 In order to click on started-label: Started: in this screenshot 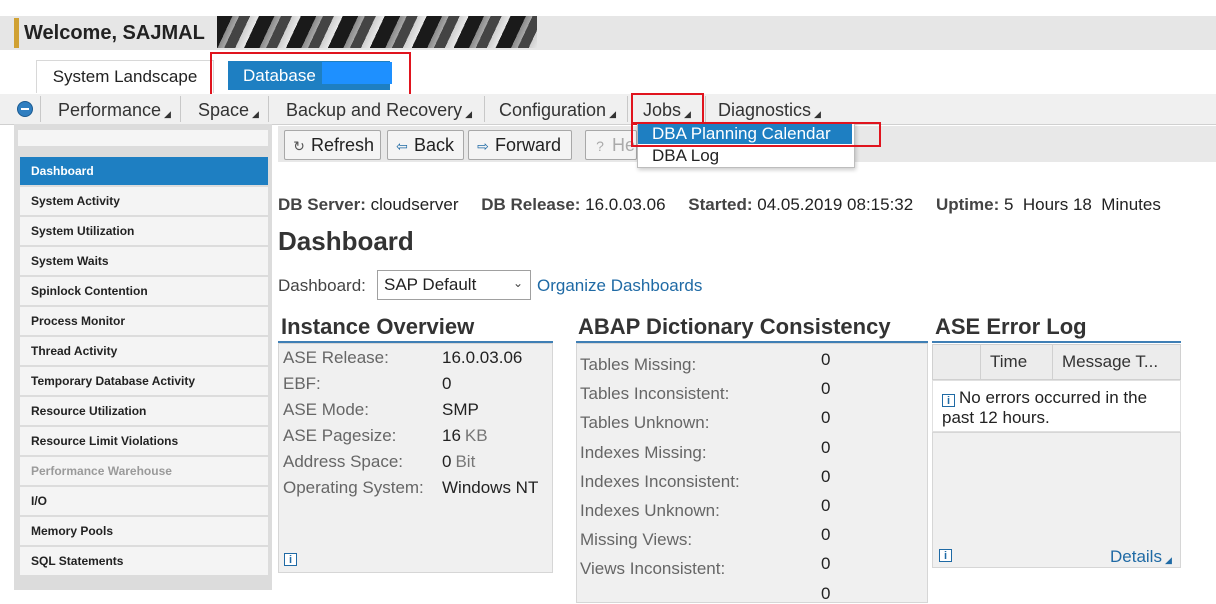, I will do `click(720, 204)`.